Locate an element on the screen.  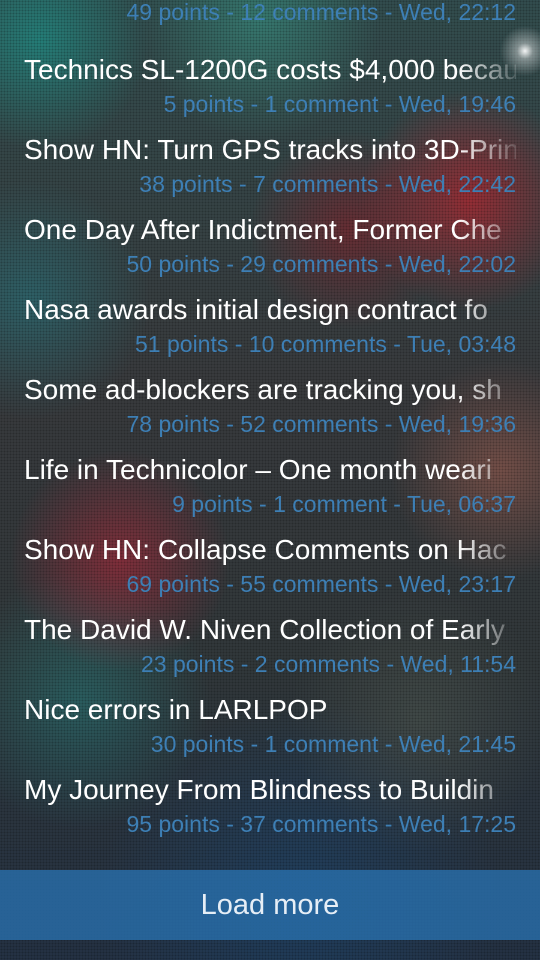
story-title: Show HN: Turn GPS tracks into 3D-Prin is located at coordinates (270, 149).